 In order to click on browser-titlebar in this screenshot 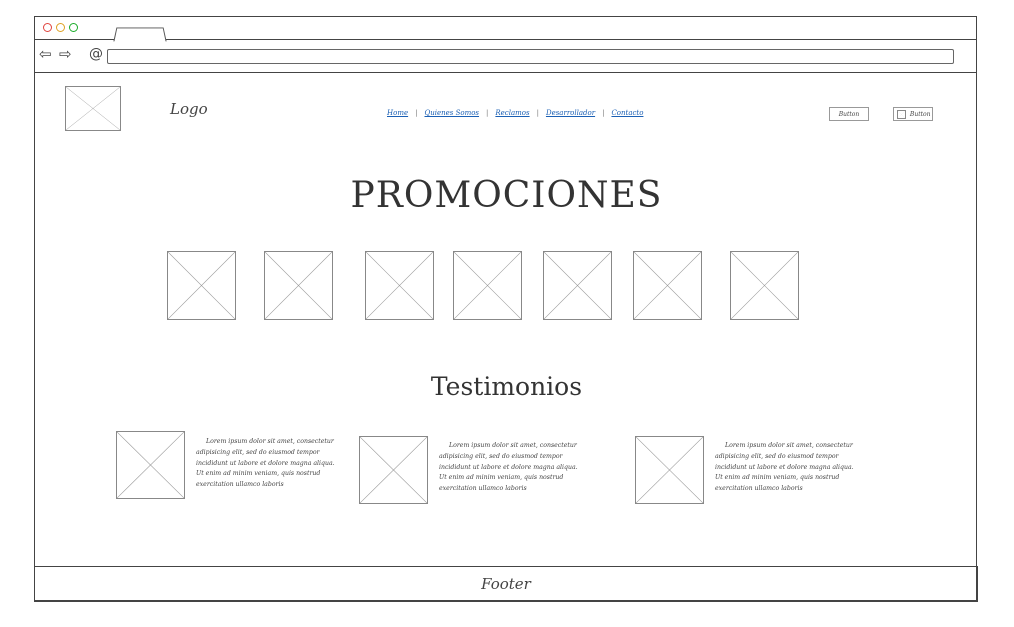, I will do `click(505, 29)`.